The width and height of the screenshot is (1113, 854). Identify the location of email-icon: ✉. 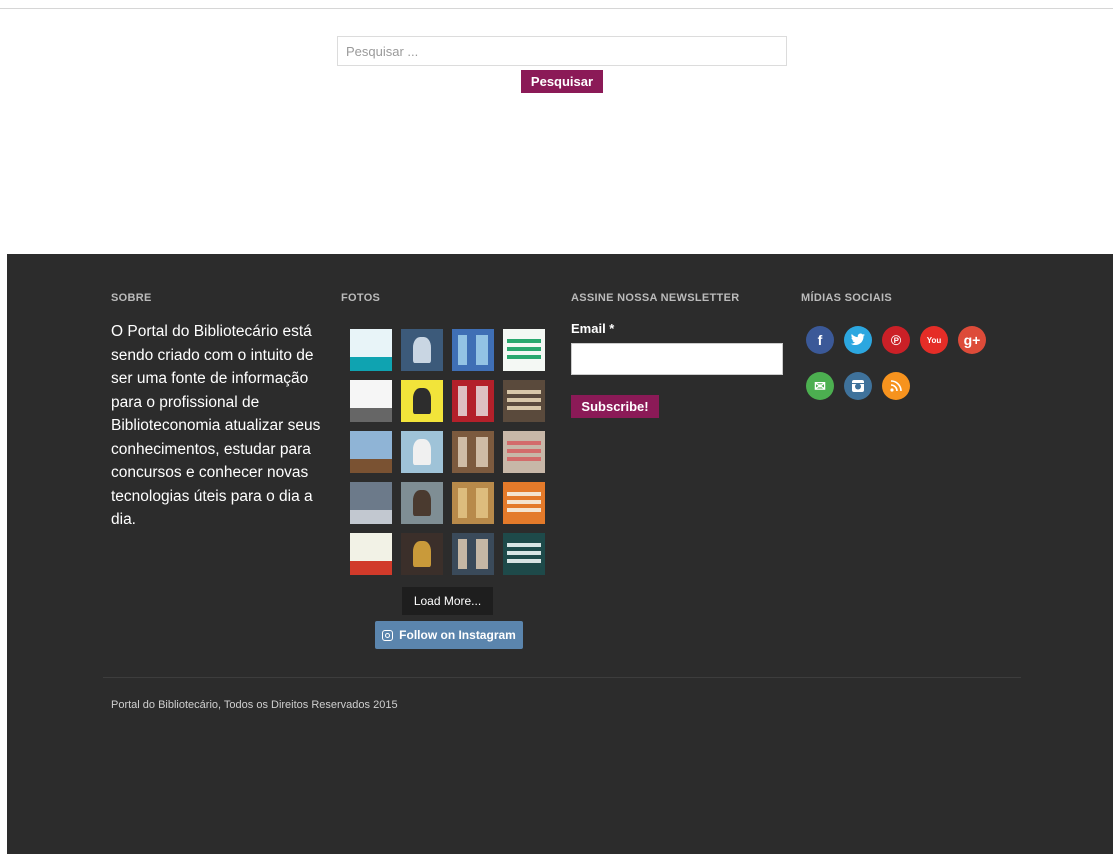
(820, 386).